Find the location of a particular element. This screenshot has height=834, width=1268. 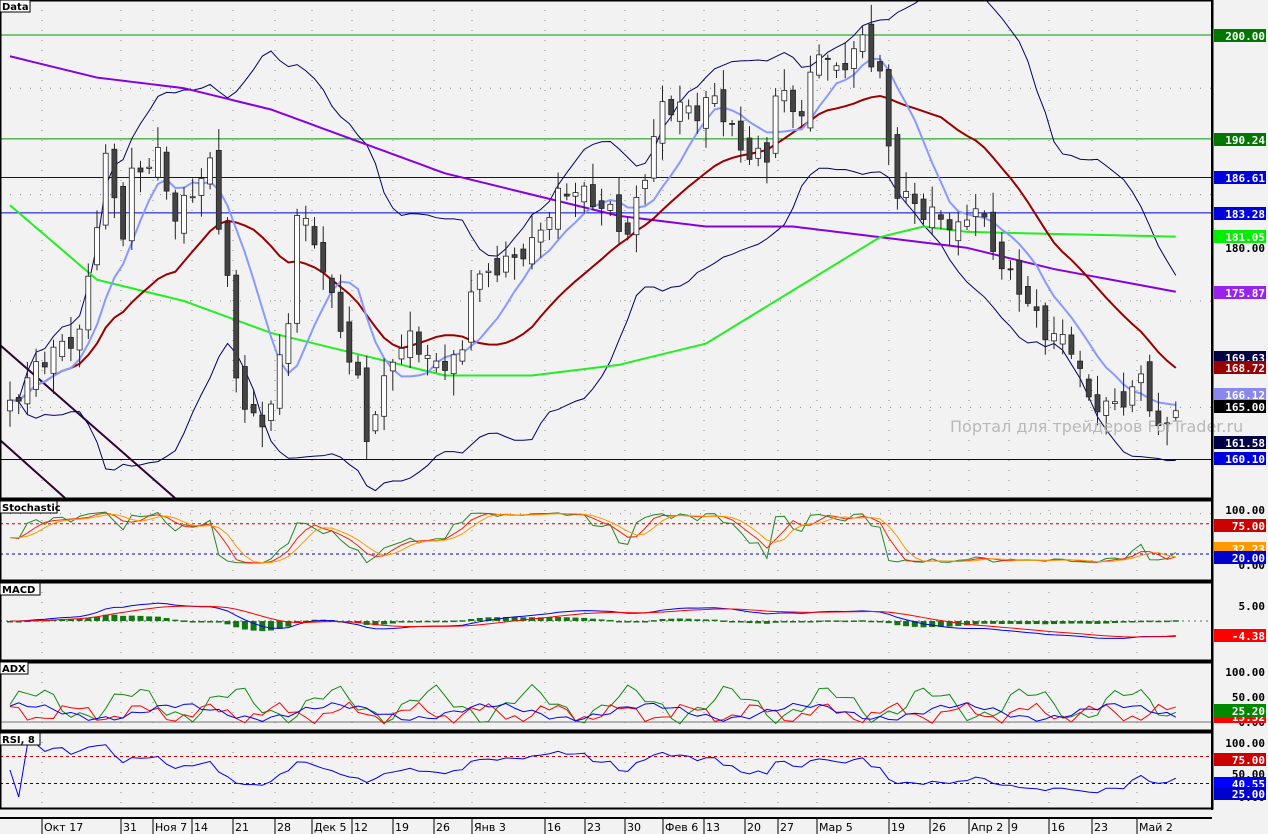

macd-tag: -4.38 is located at coordinates (1248, 636).